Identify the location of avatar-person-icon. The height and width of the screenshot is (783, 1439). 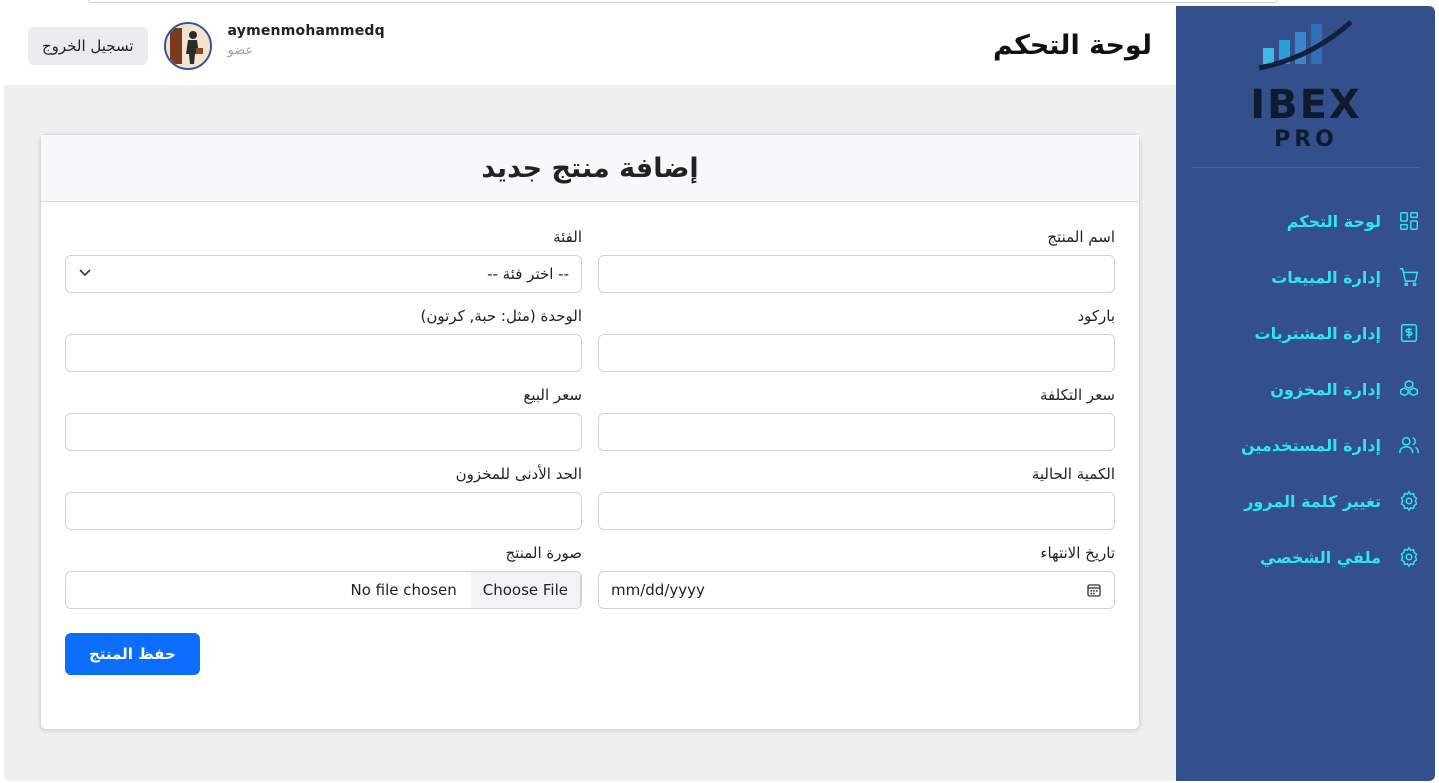
(187, 45).